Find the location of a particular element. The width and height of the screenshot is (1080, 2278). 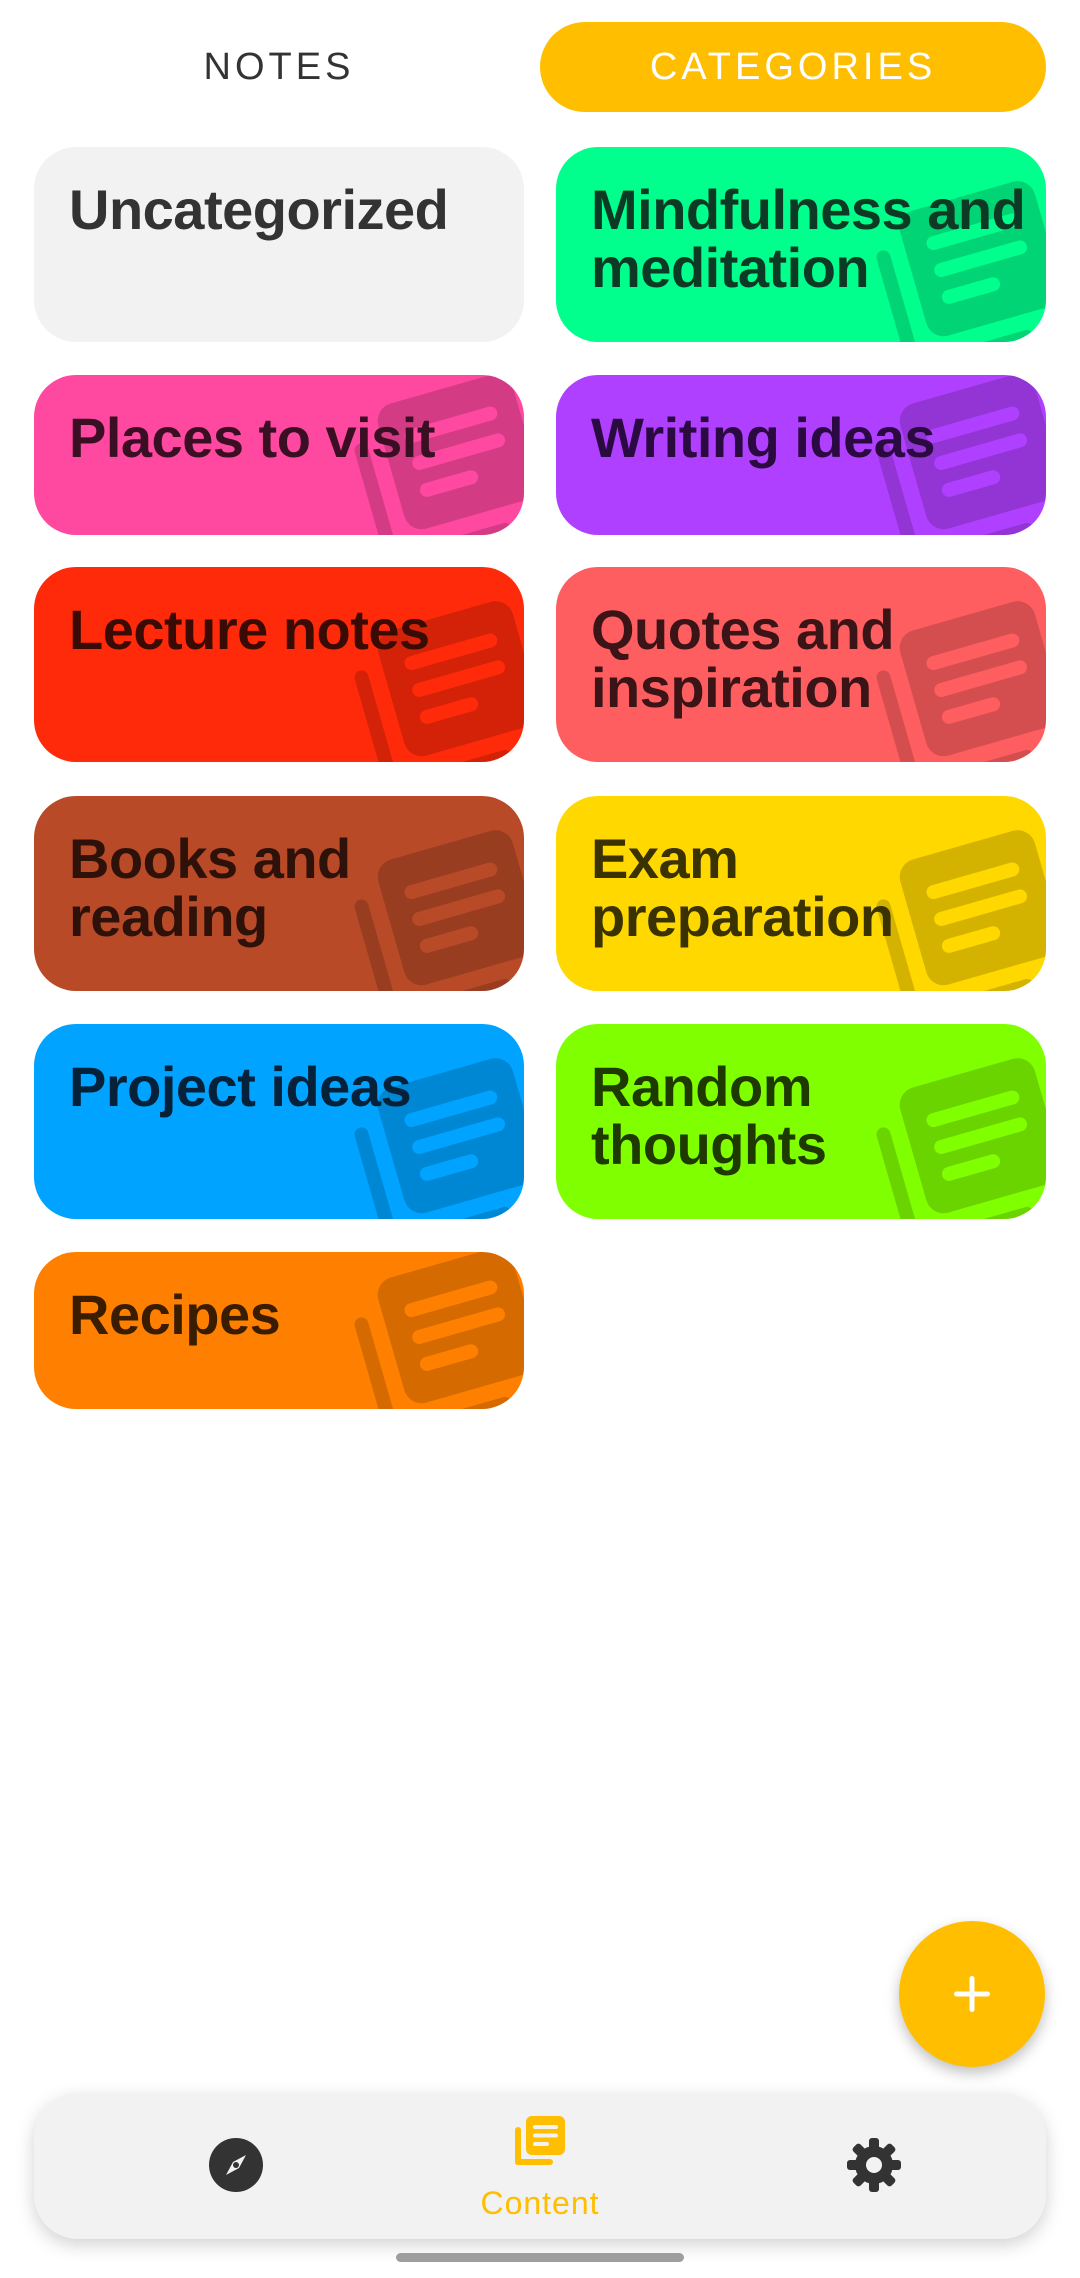

category-title: Quotes and inspiration is located at coordinates (743, 658).